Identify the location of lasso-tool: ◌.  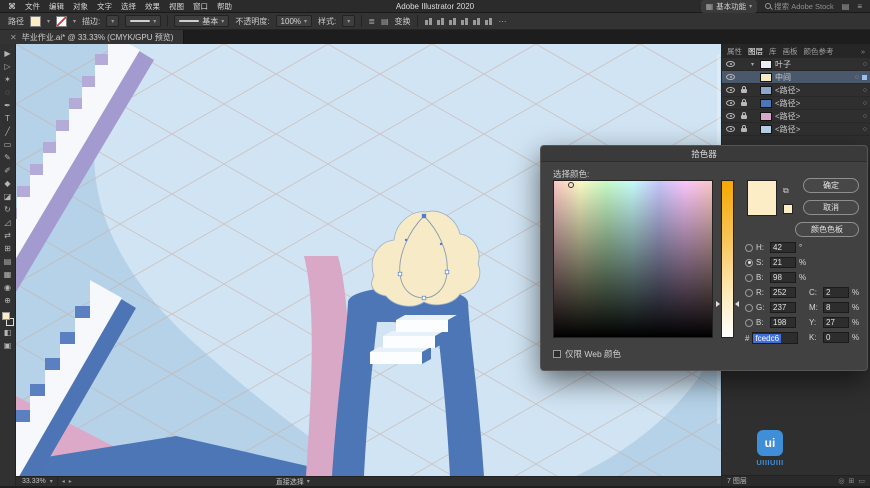
(7, 92).